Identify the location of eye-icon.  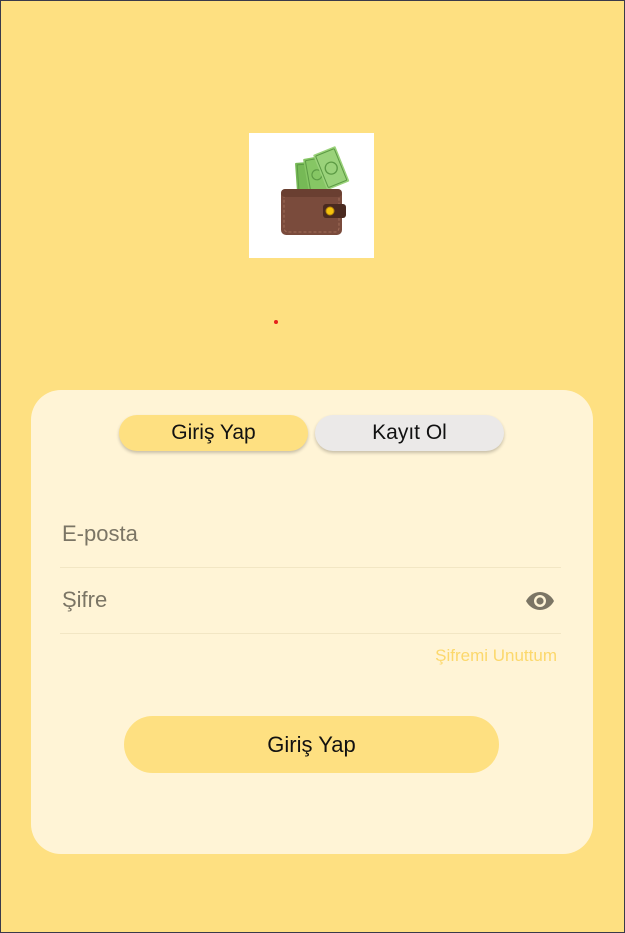
(540, 601).